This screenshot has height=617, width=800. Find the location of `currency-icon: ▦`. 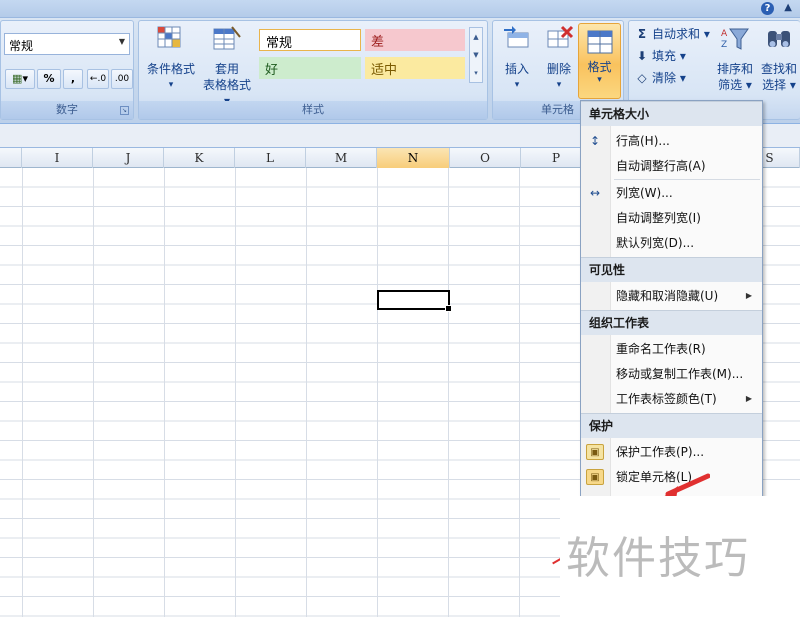

currency-icon: ▦ is located at coordinates (17, 78).